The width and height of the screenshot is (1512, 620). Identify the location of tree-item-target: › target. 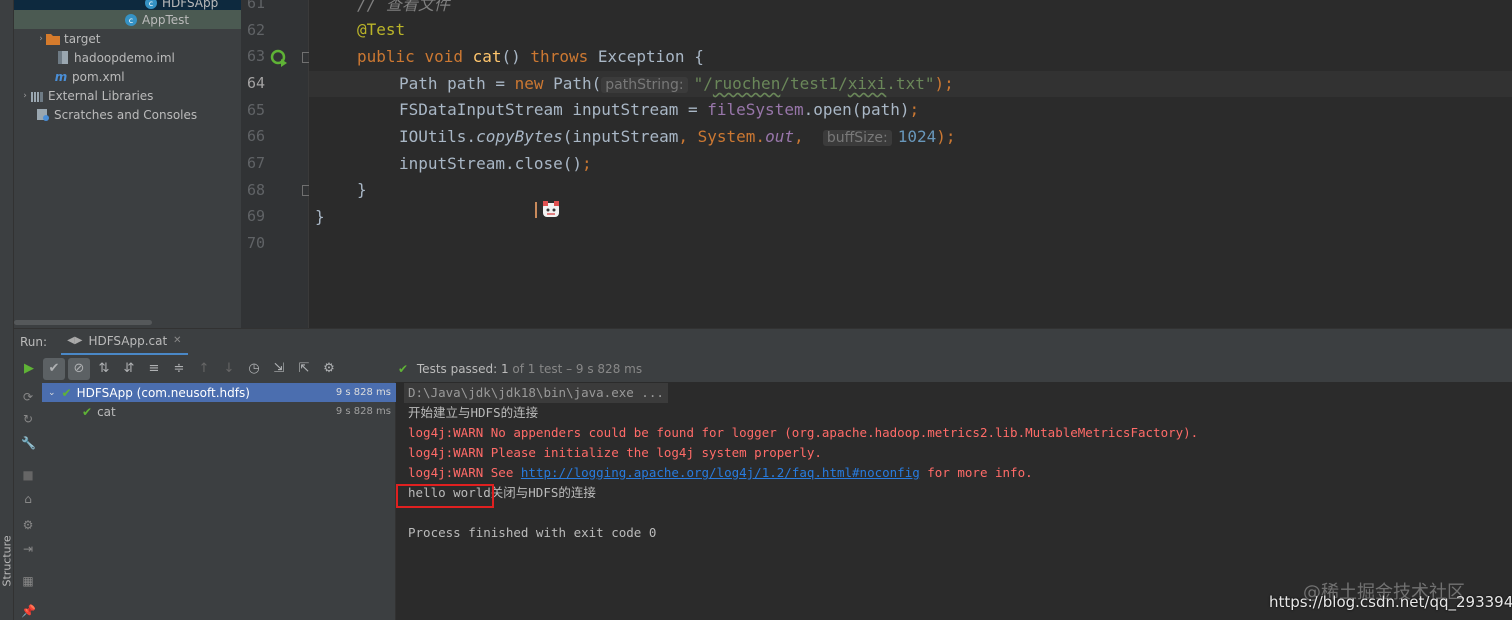
(127, 38).